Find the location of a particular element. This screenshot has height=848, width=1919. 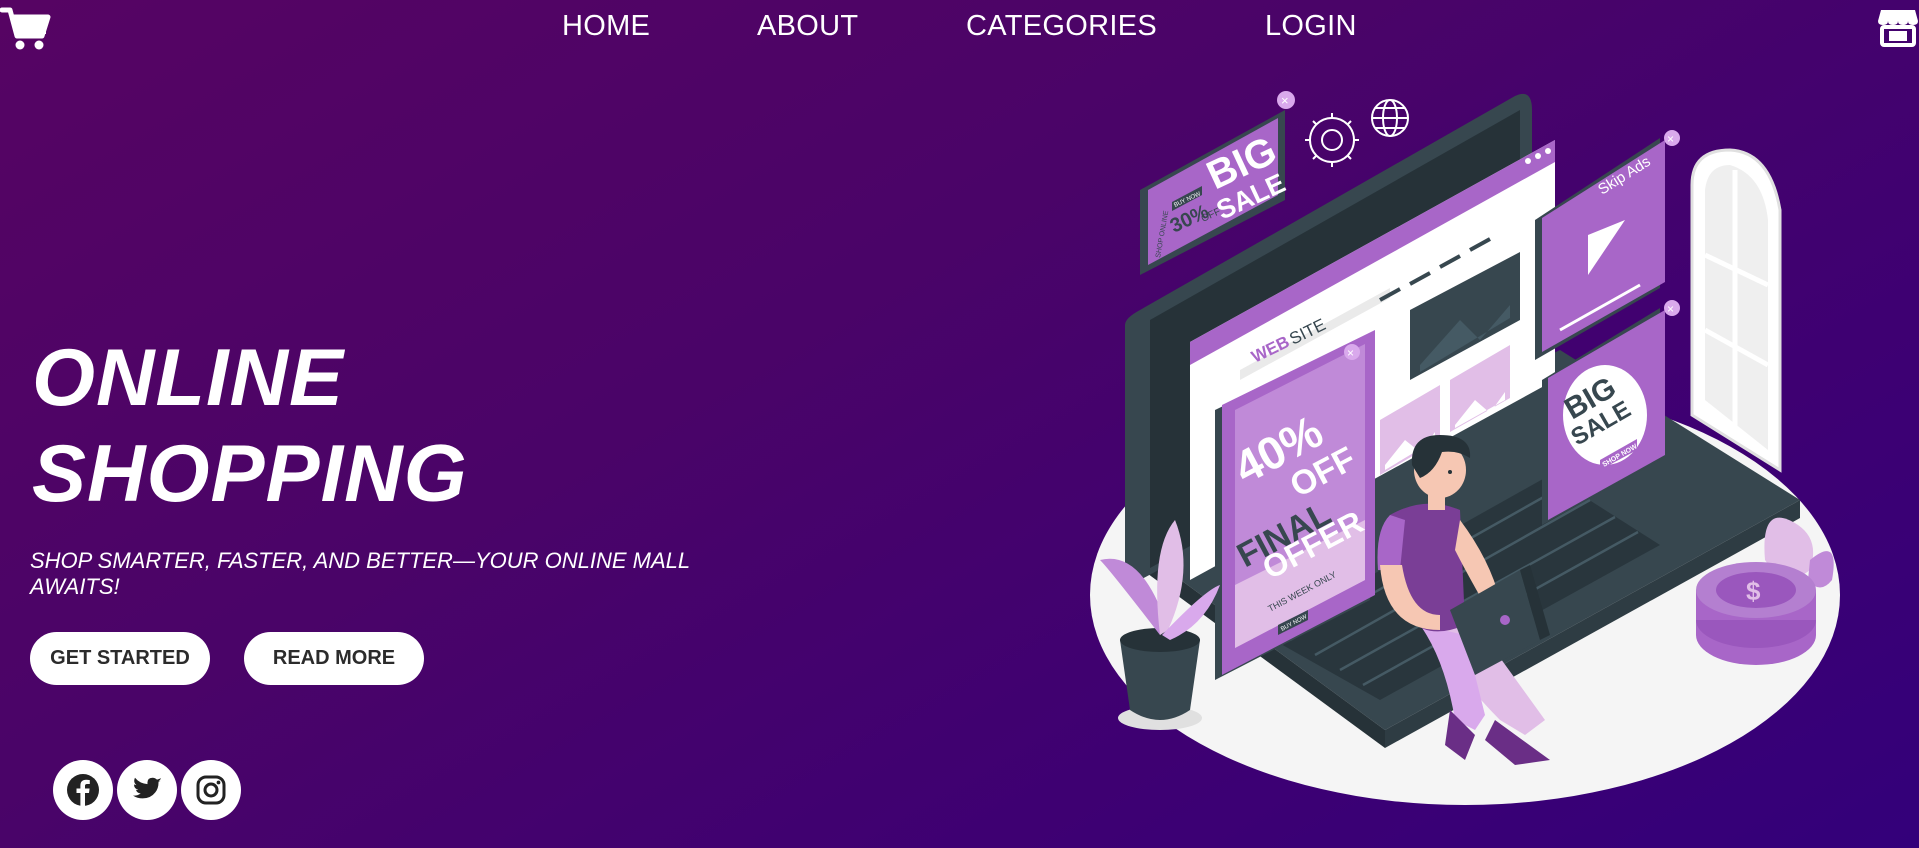

gear-icon is located at coordinates (1332, 140).